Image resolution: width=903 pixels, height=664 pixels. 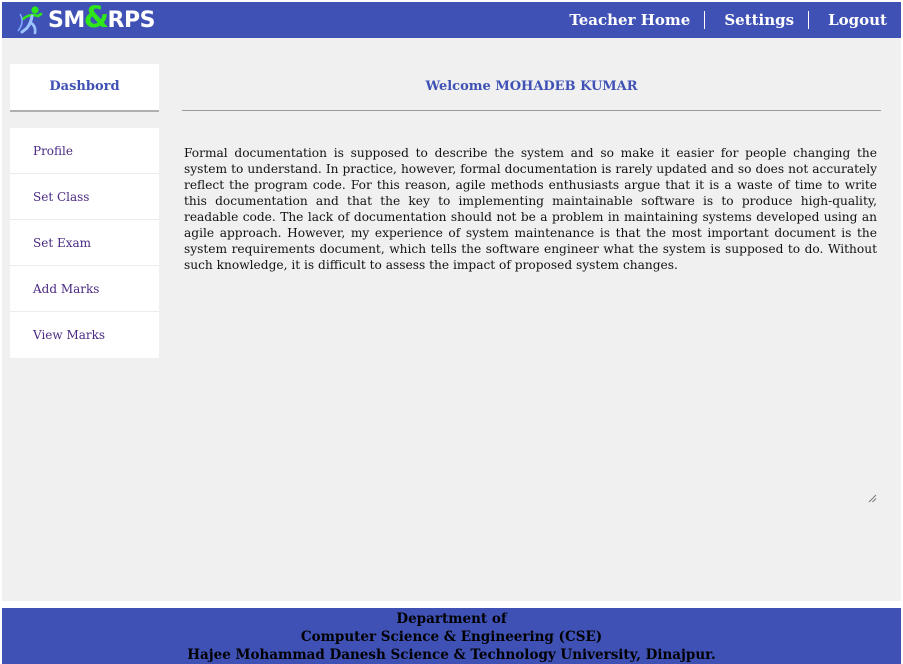 I want to click on logo-ampersand: &, so click(x=96, y=17).